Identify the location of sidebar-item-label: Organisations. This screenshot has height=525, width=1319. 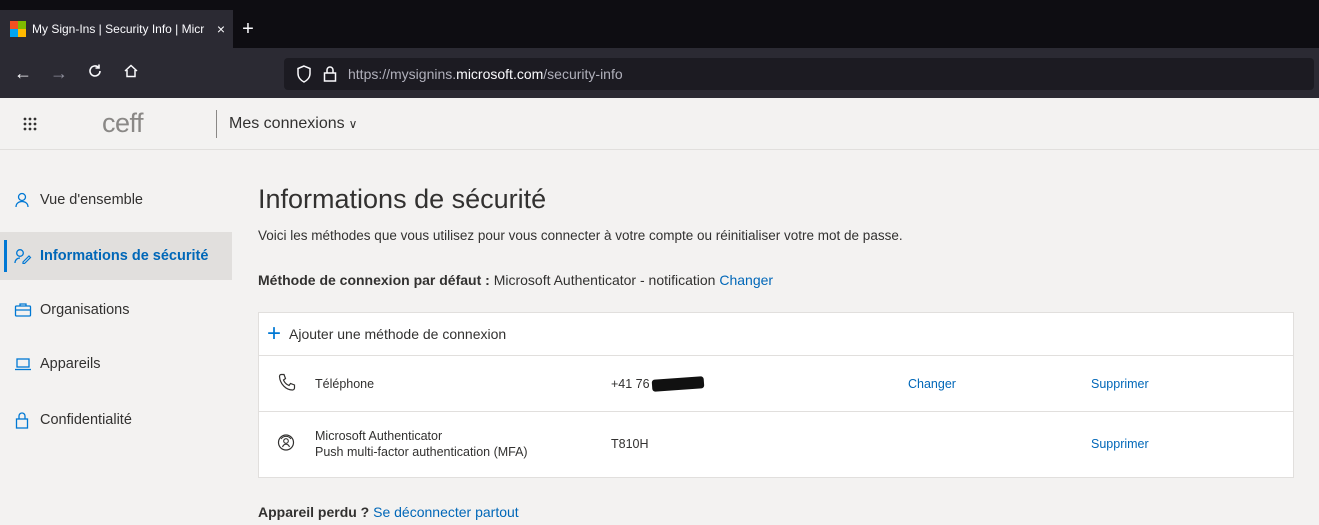
(85, 310).